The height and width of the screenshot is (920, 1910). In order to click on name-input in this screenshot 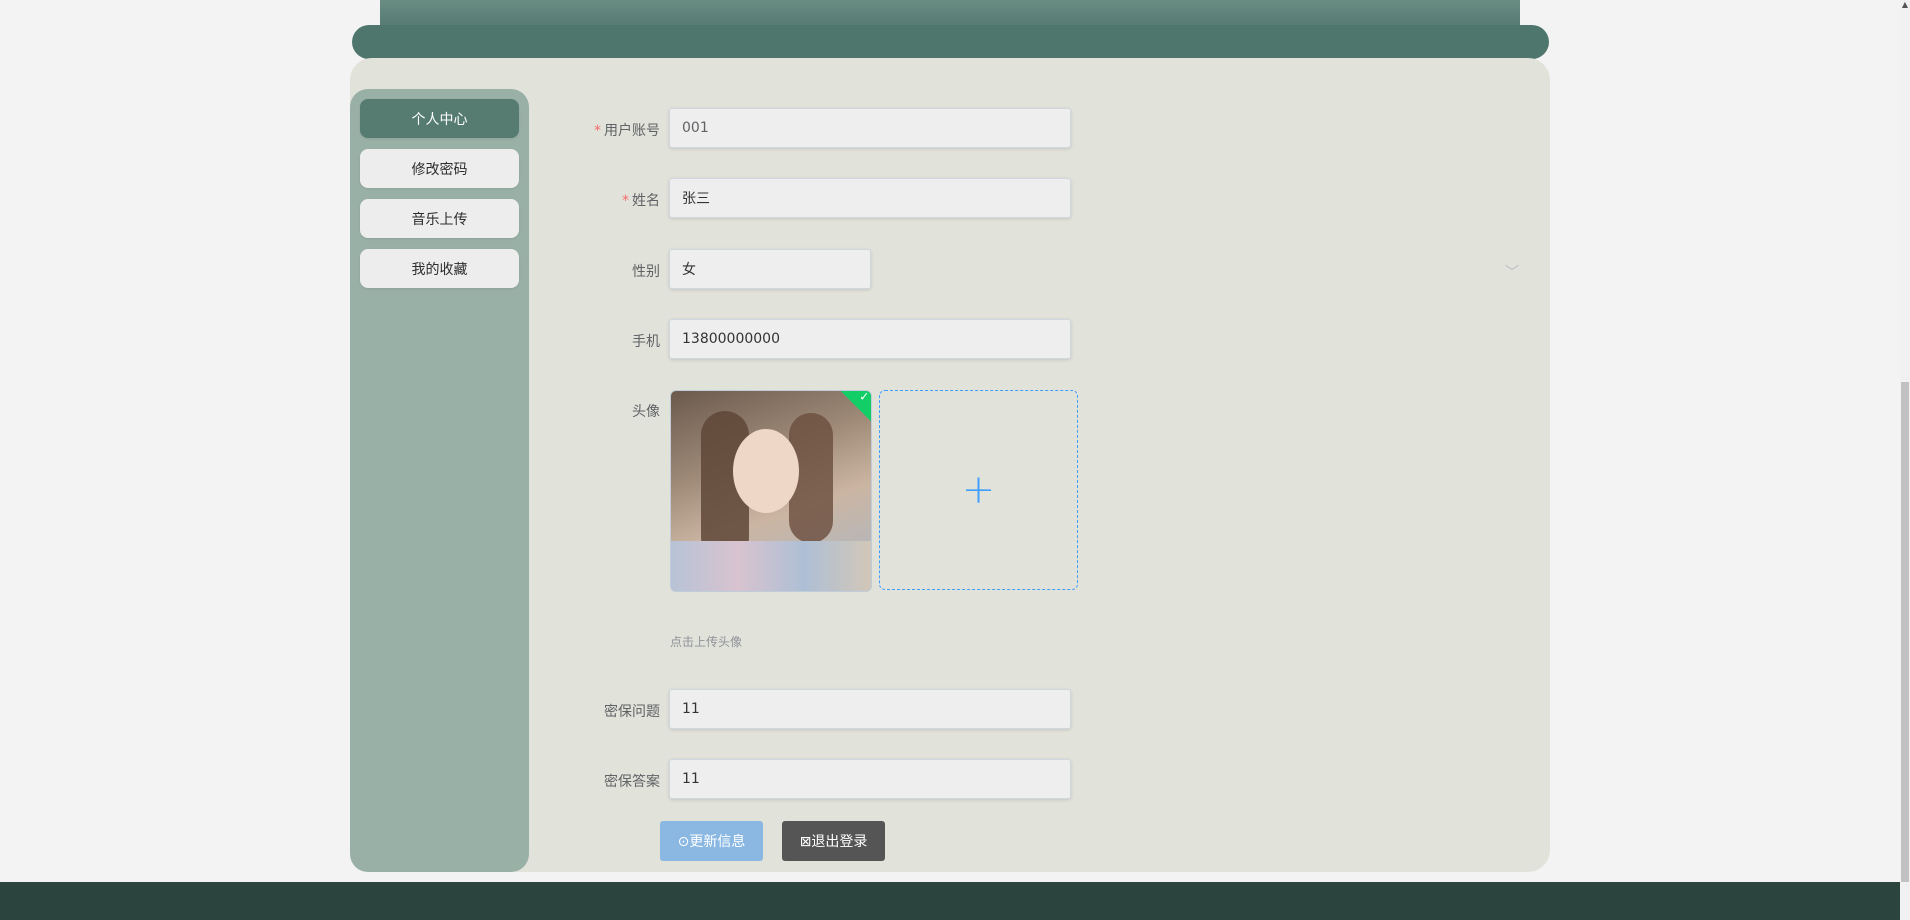, I will do `click(870, 198)`.